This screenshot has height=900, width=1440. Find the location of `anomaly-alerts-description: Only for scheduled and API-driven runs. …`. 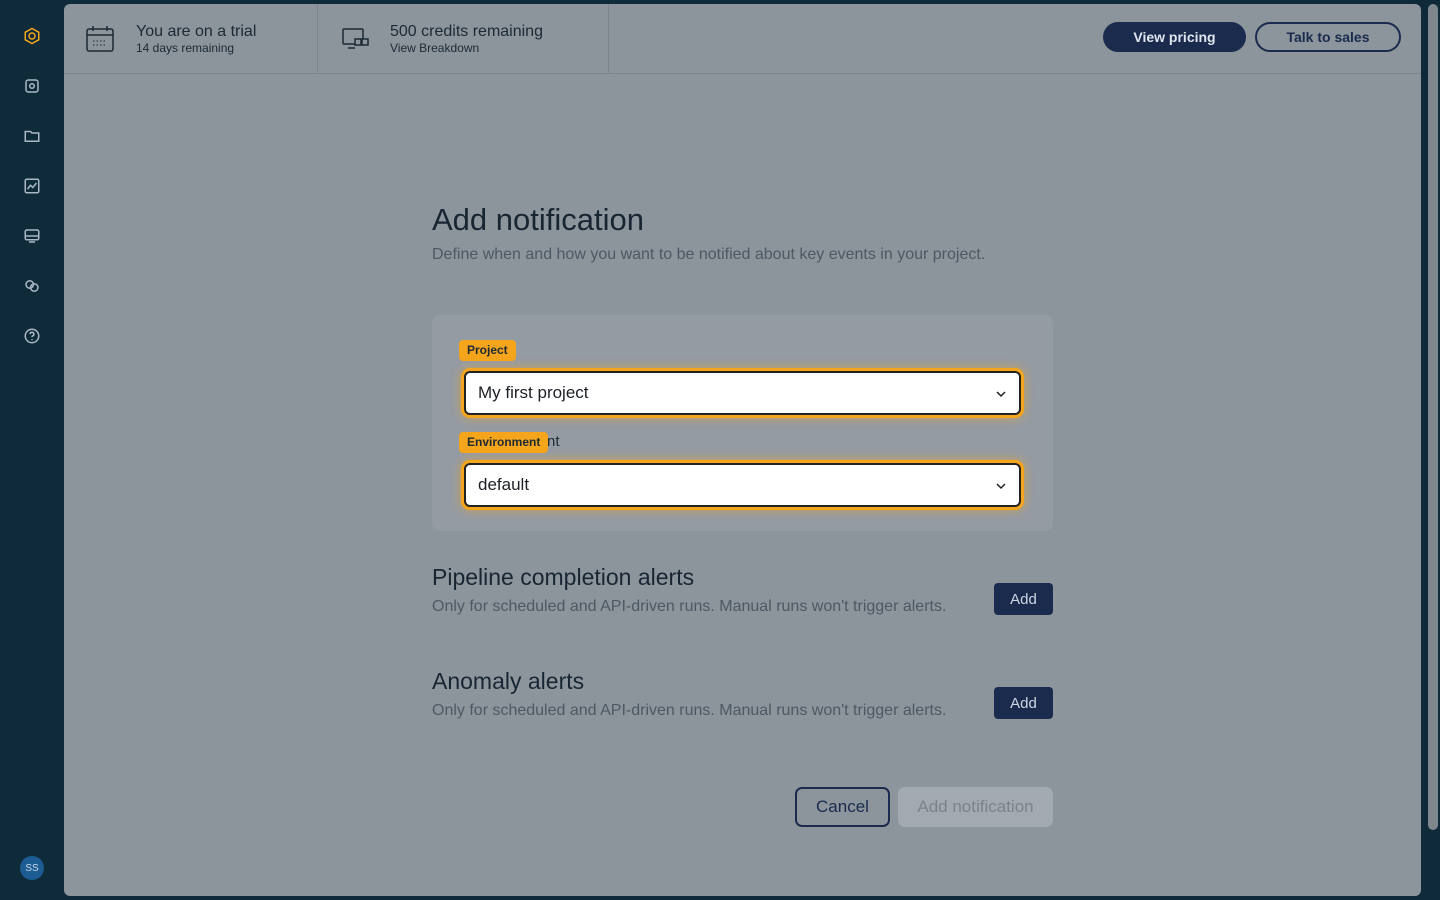

anomaly-alerts-description: Only for scheduled and API-driven runs. … is located at coordinates (689, 710).